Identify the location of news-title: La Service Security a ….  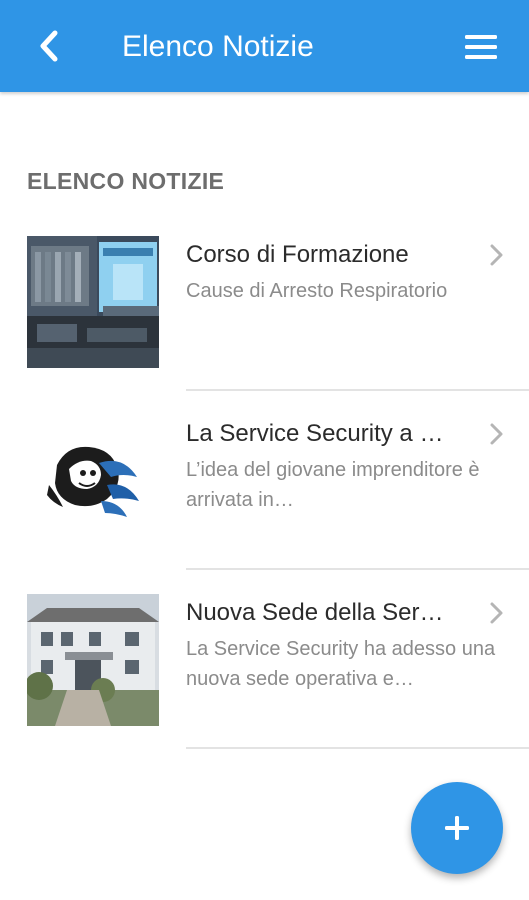
(315, 433).